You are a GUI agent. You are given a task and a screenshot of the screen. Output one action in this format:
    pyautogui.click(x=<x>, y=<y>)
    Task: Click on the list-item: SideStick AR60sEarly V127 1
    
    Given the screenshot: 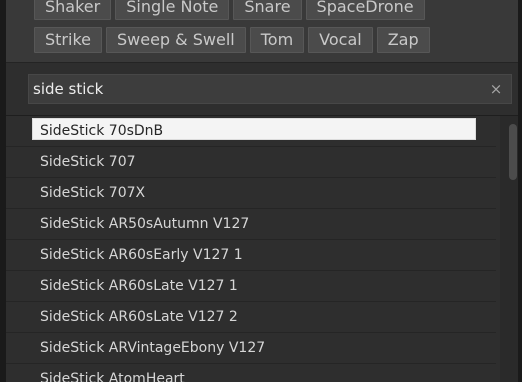 What is the action you would take?
    pyautogui.click(x=251, y=255)
    